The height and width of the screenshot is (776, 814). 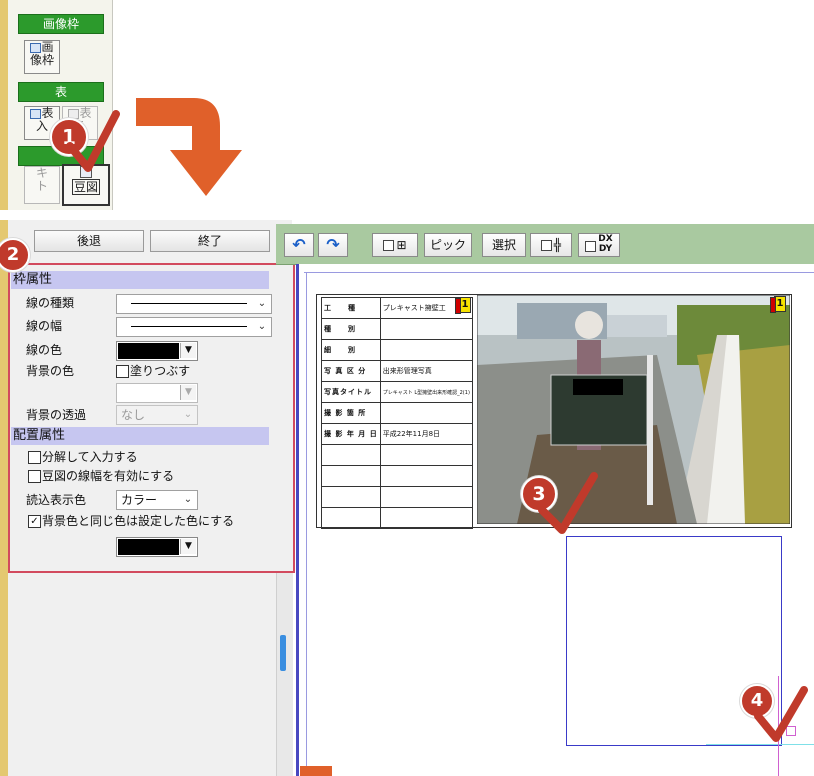 I want to click on undo-button: ↶, so click(x=299, y=245).